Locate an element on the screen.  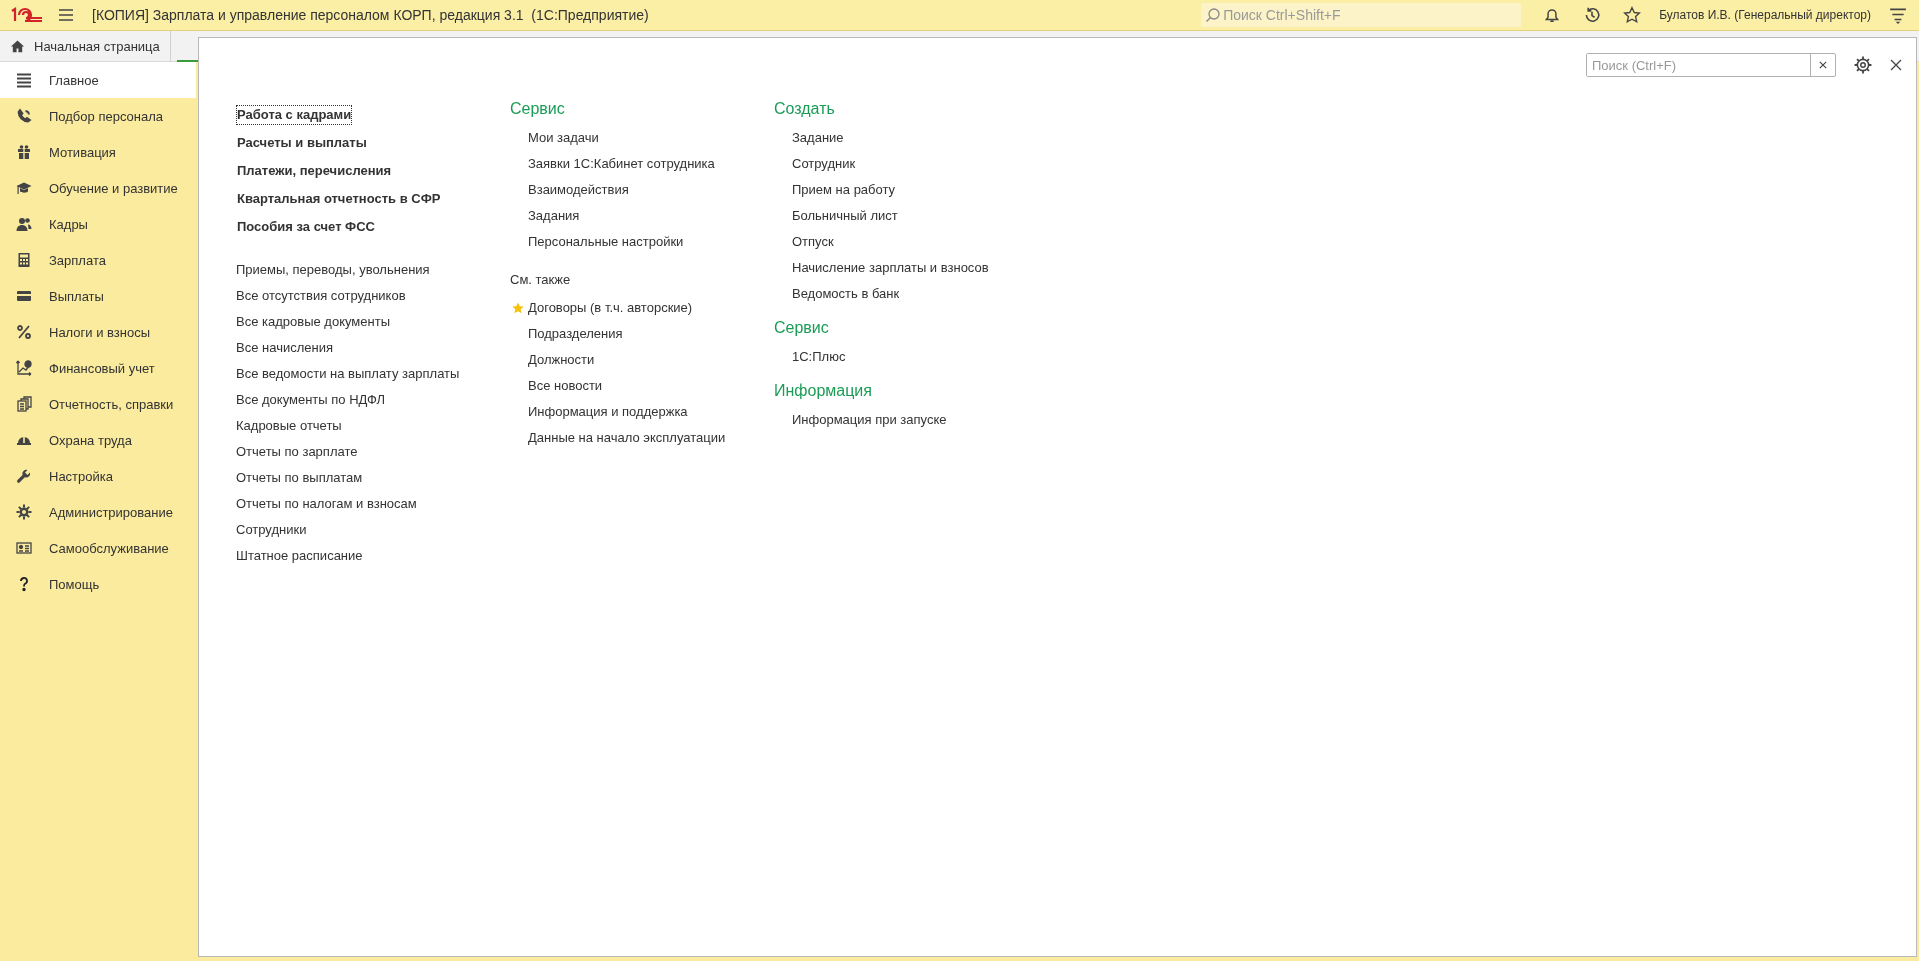
menu-link: Договоры (в т.ч. авторские) is located at coordinates (610, 308).